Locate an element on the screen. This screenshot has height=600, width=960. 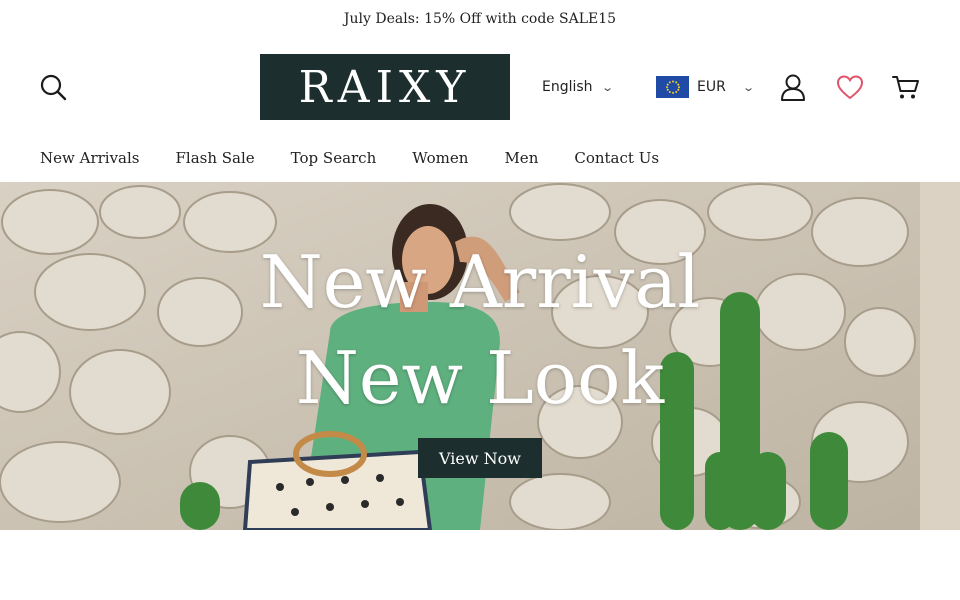
eu-flag-icon is located at coordinates (672, 87).